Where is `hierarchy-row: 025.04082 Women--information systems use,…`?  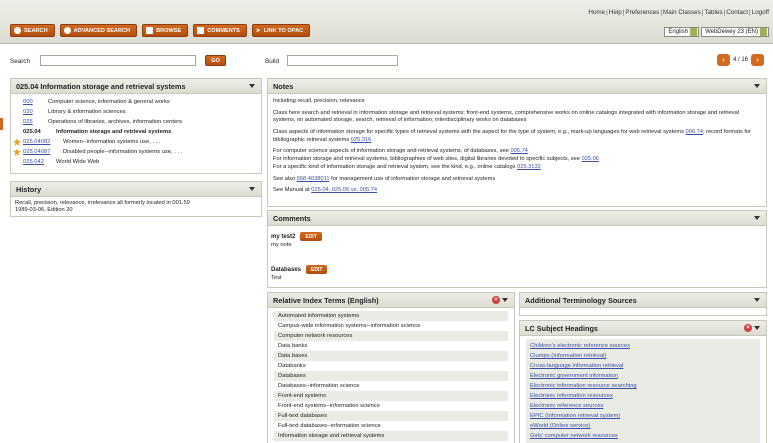 hierarchy-row: 025.04082 Women--information systems use,… is located at coordinates (137, 142).